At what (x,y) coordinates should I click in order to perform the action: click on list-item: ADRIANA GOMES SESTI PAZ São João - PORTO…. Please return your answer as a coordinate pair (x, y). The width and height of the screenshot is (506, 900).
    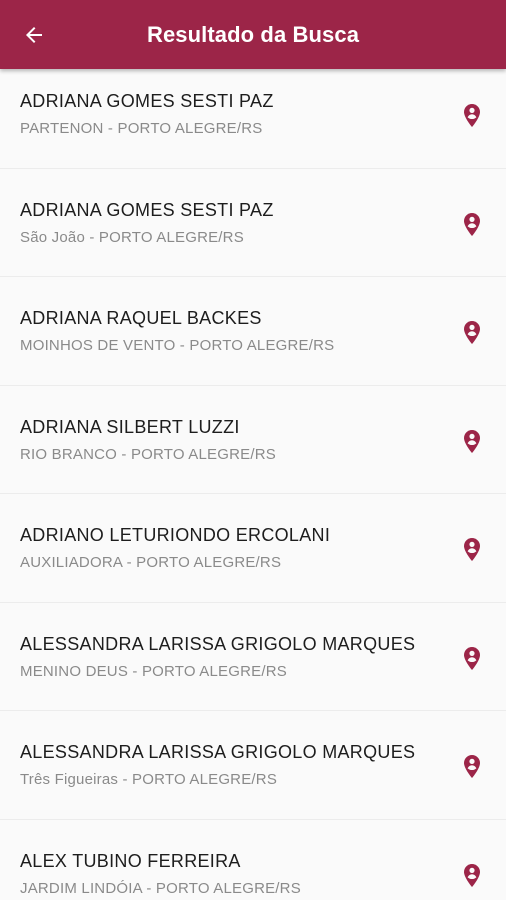
    Looking at the image, I should click on (253, 222).